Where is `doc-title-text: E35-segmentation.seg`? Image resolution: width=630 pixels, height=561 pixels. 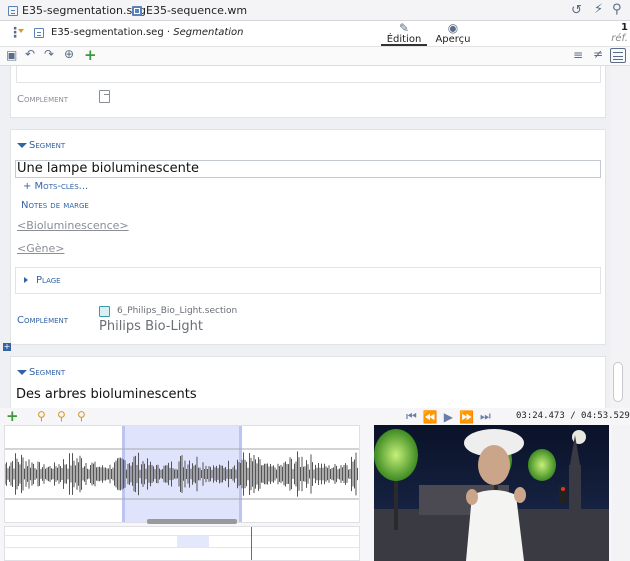 doc-title-text: E35-segmentation.seg is located at coordinates (107, 32).